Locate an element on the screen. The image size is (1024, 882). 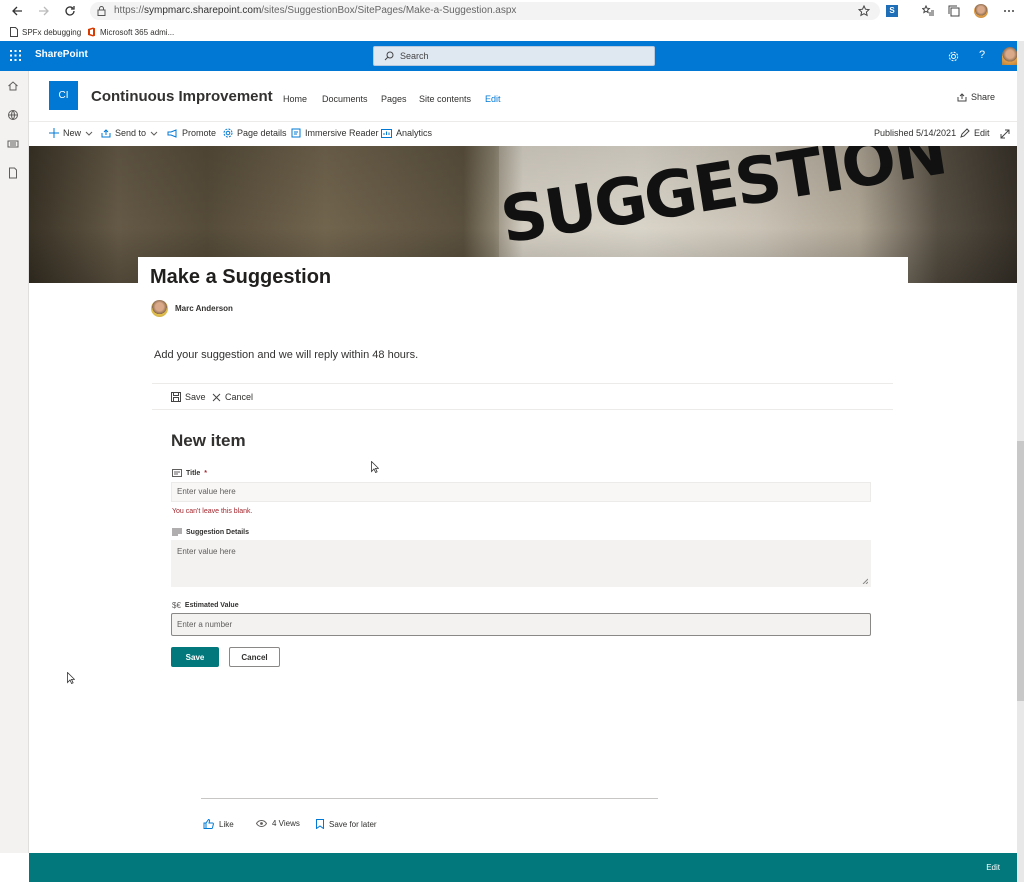
page-details-button: Page details is located at coordinates (255, 133).